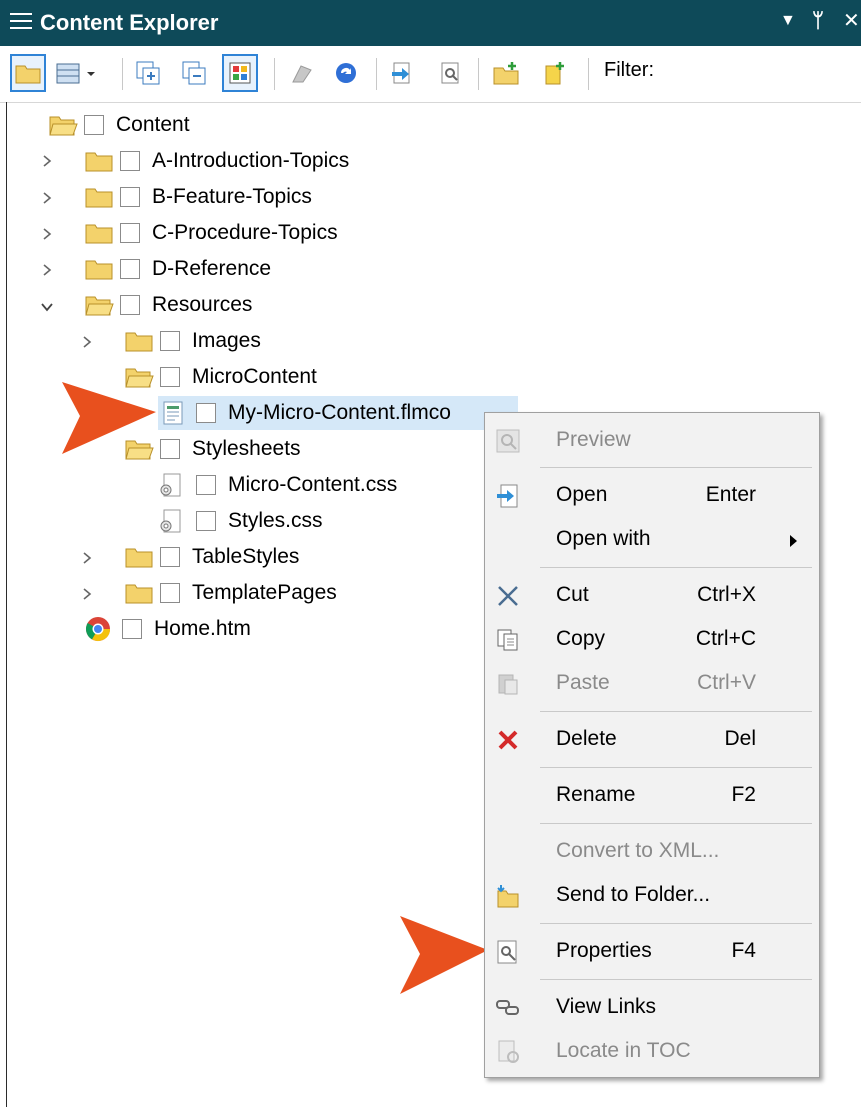 The height and width of the screenshot is (1107, 861). I want to click on tree-item: C-Procedure-Topics, so click(211, 233).